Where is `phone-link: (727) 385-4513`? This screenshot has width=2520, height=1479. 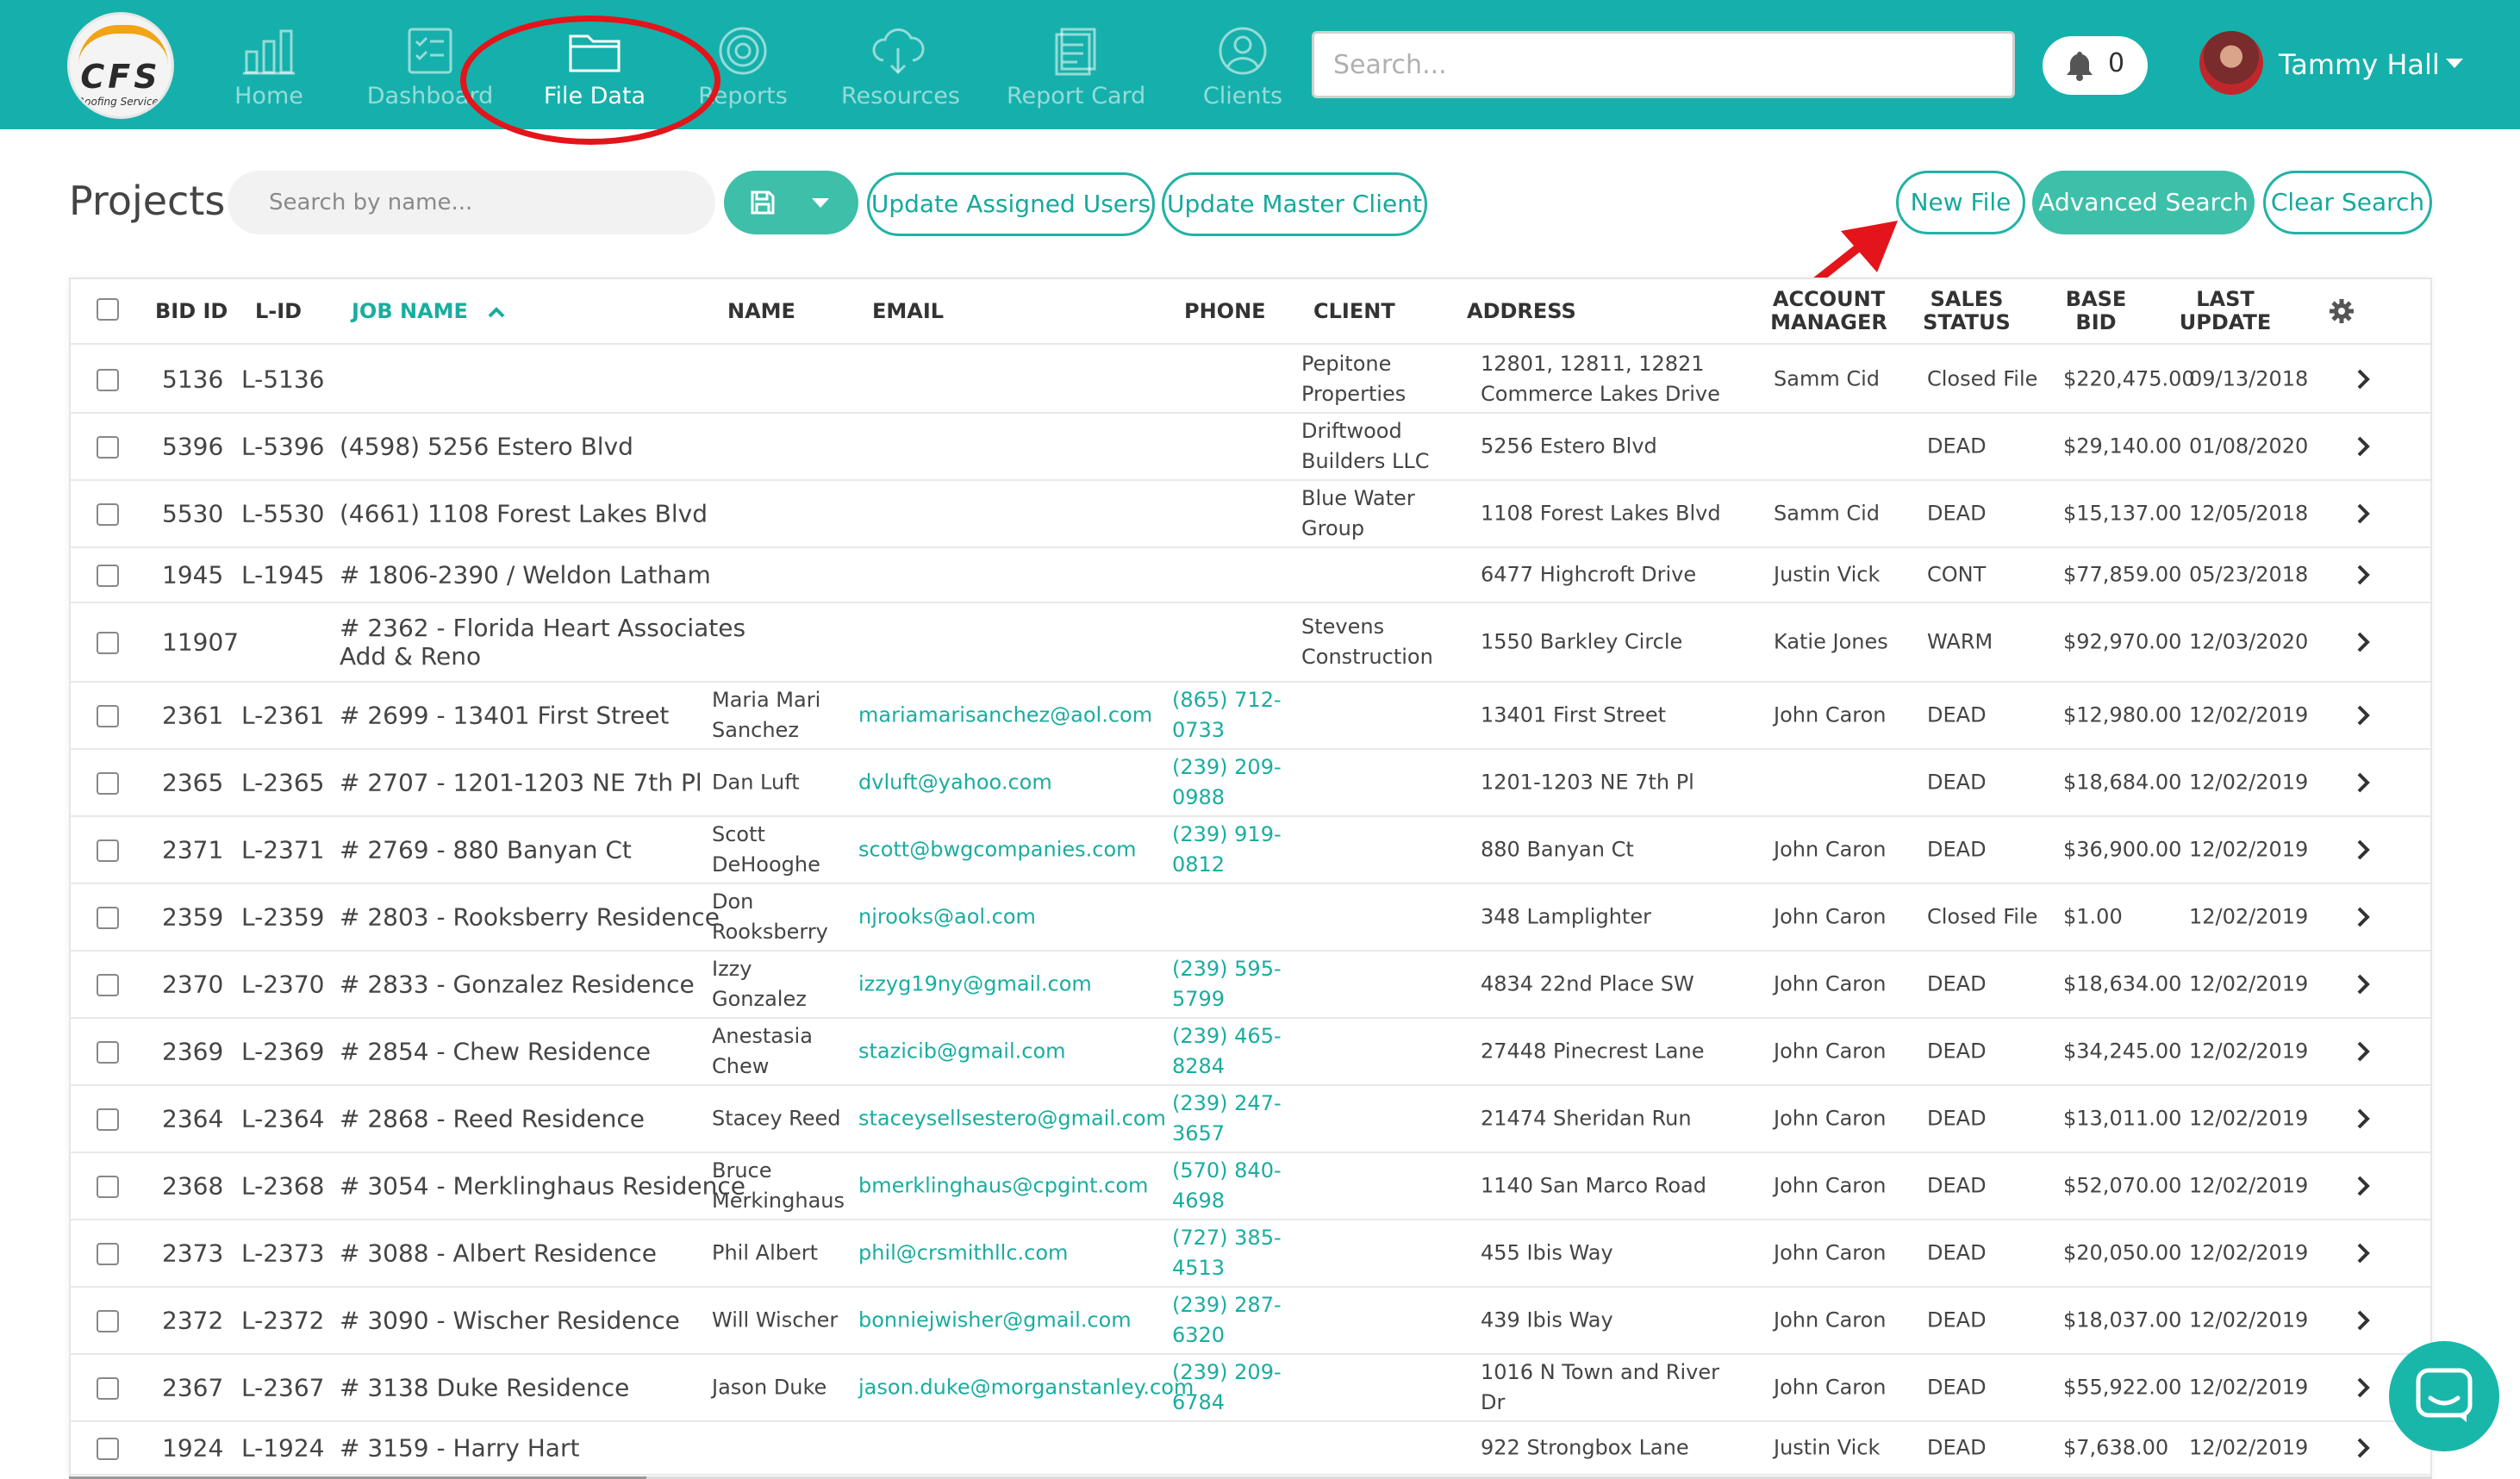
phone-link: (727) 385-4513 is located at coordinates (1232, 1253).